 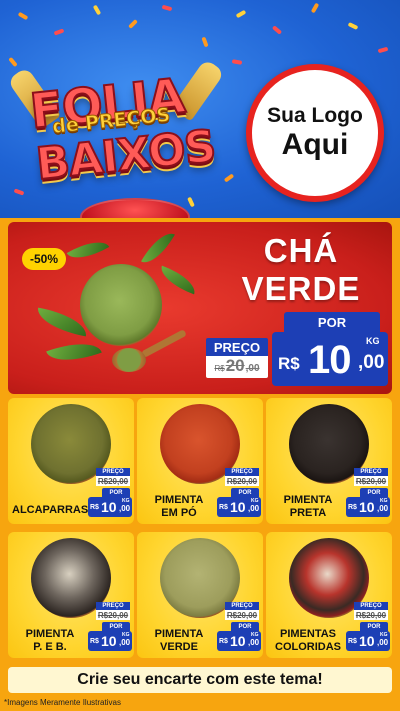 I want to click on disclaimer-text: *Imagens Meramente Ilustrativas, so click(x=62, y=702).